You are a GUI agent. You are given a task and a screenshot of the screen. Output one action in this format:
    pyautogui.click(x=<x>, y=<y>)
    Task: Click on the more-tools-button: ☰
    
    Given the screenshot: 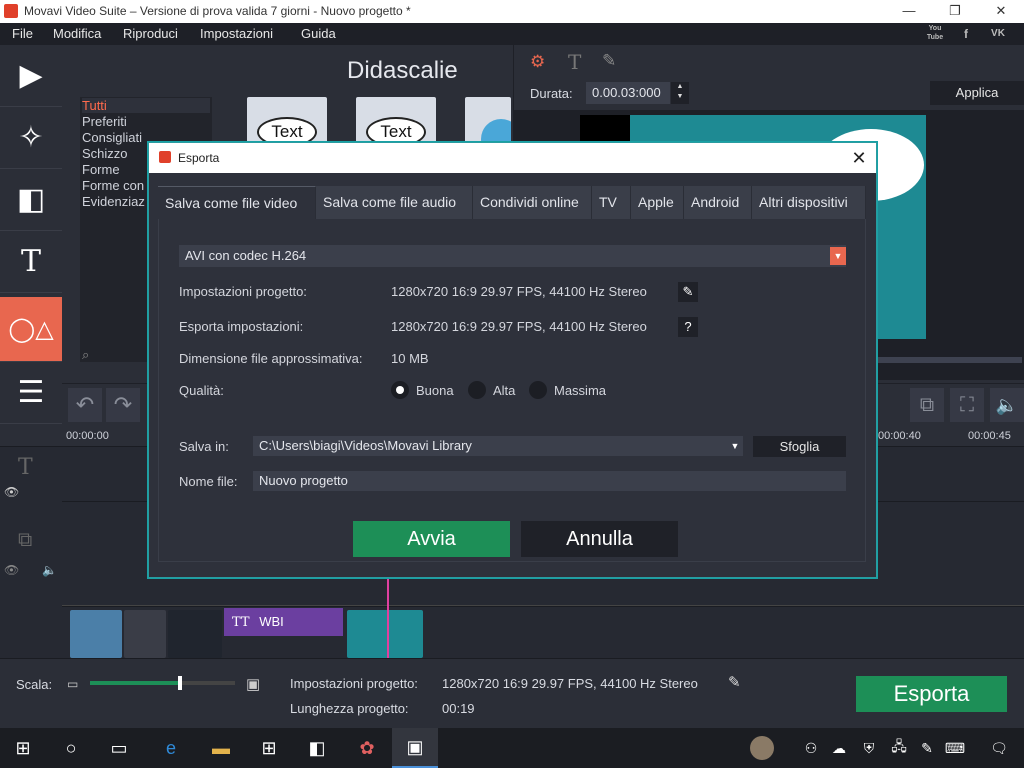 What is the action you would take?
    pyautogui.click(x=31, y=393)
    